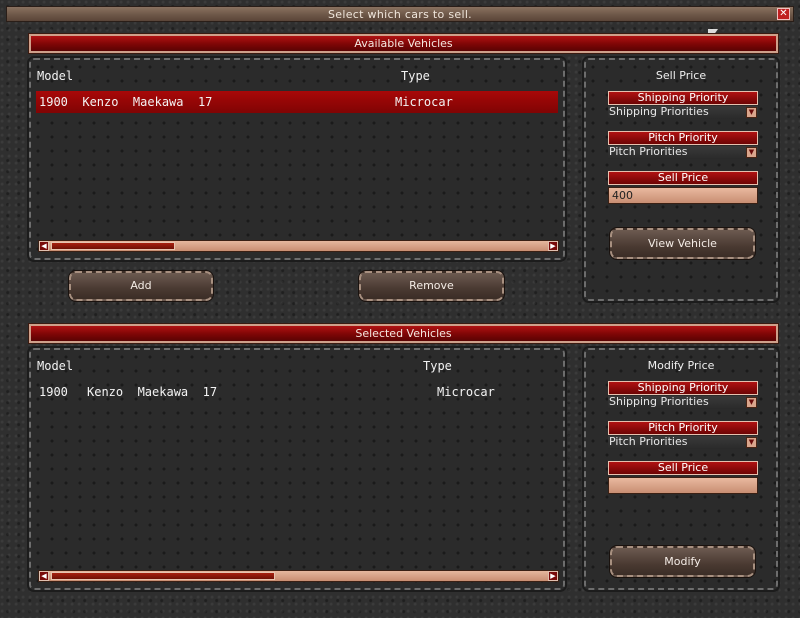  What do you see at coordinates (403, 43) in the screenshot?
I see `available-vehicles-header: Available Vehicles` at bounding box center [403, 43].